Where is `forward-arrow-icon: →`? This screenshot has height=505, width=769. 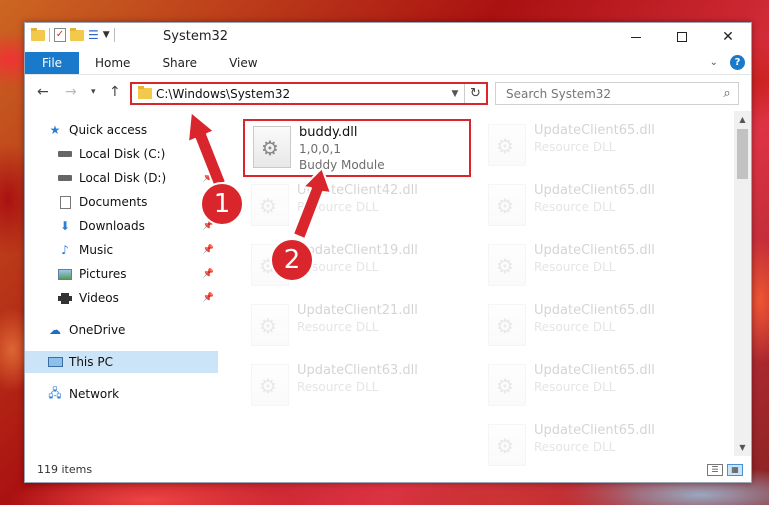
forward-arrow-icon: → is located at coordinates (71, 92).